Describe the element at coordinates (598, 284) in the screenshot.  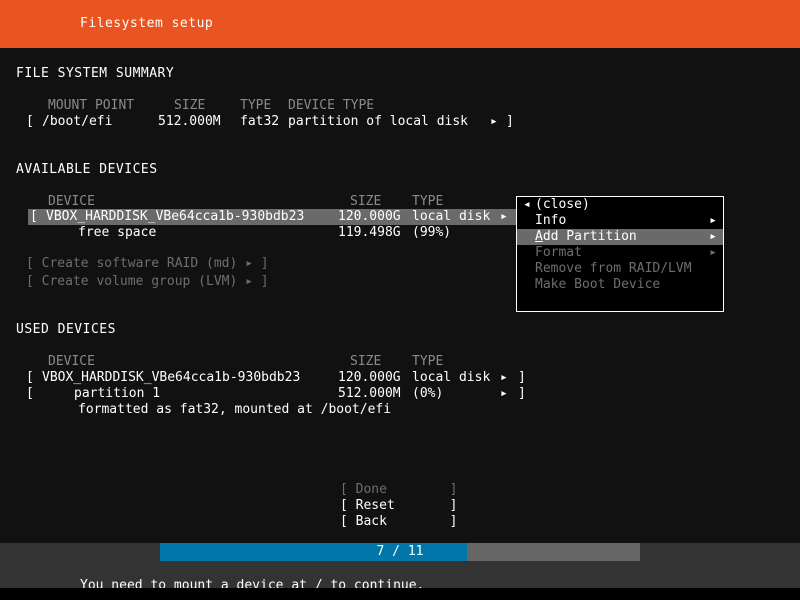
I see `menu-item-make-boot-device-label: Make Boot Device` at that location.